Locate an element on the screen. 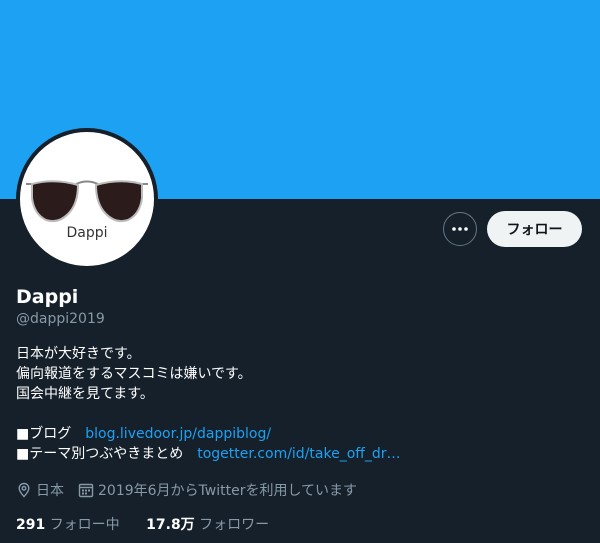 The height and width of the screenshot is (543, 600). followers-label: フォロワー is located at coordinates (234, 525).